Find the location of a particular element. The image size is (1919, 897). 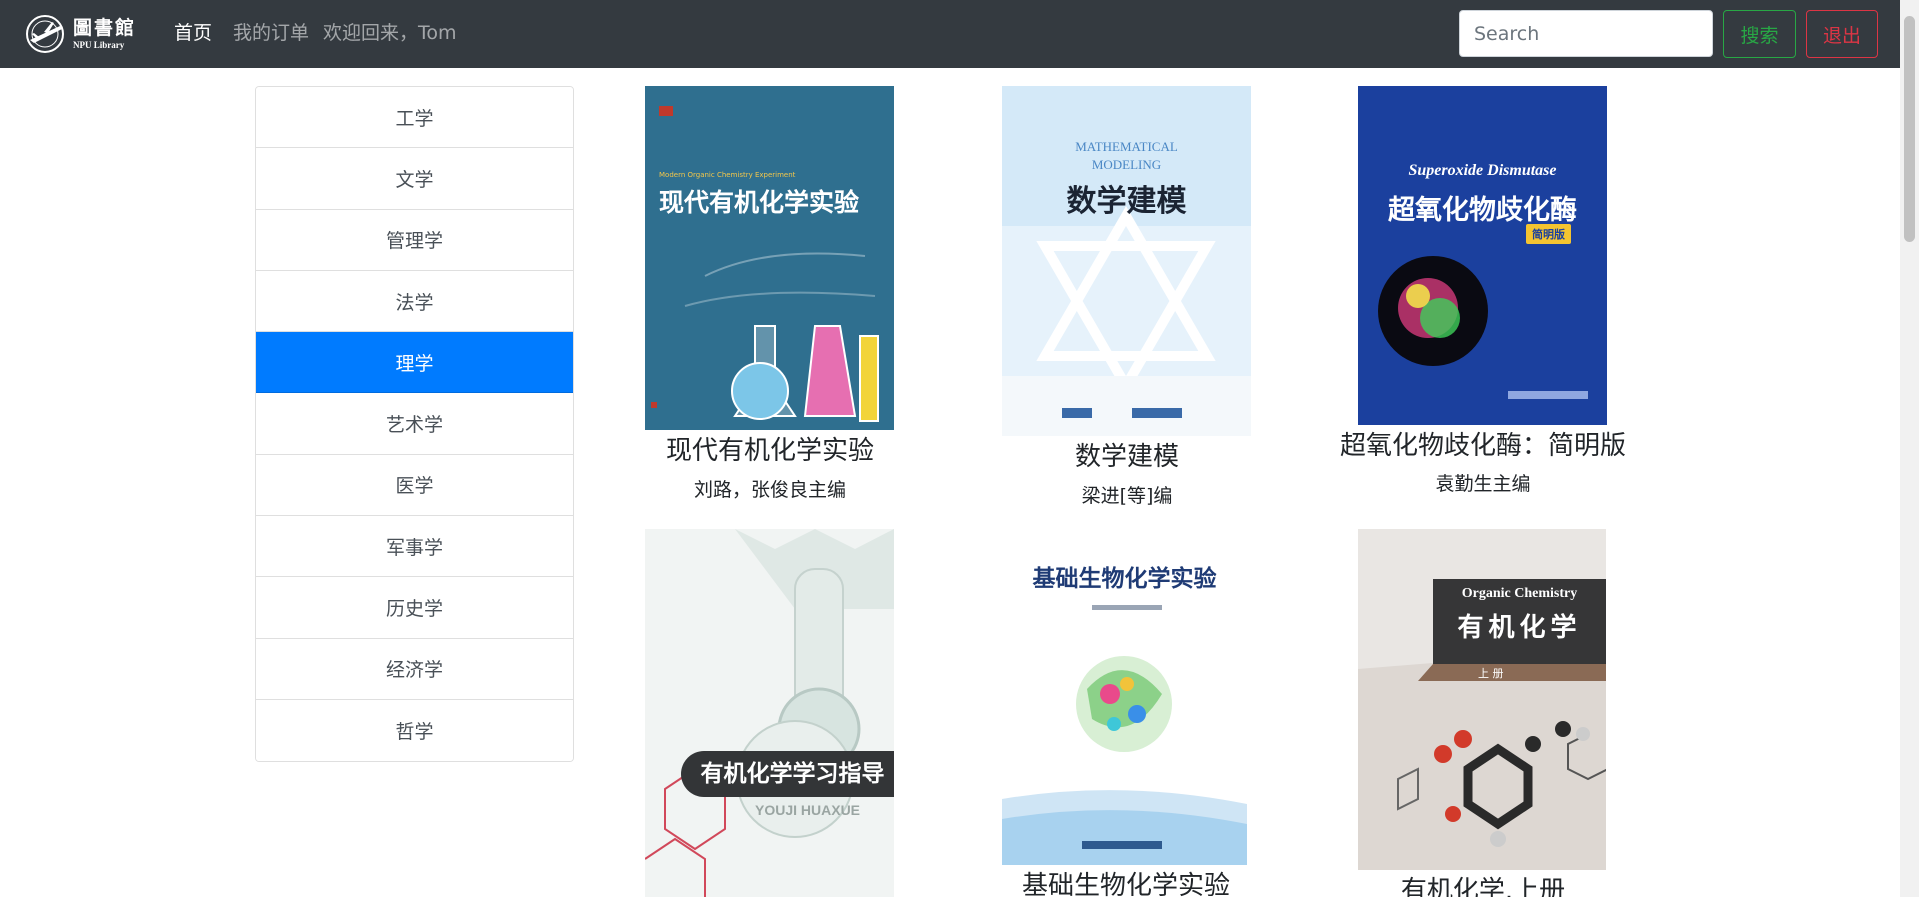

category-item: 工学 is located at coordinates (414, 118).